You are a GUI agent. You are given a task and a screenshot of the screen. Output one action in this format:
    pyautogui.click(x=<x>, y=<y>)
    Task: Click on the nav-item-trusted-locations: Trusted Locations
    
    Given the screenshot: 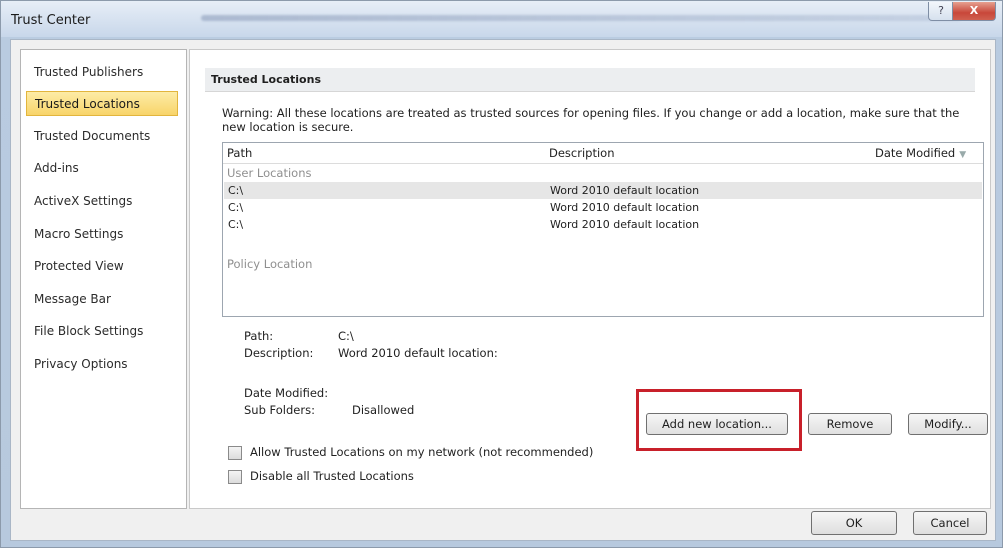 What is the action you would take?
    pyautogui.click(x=102, y=103)
    